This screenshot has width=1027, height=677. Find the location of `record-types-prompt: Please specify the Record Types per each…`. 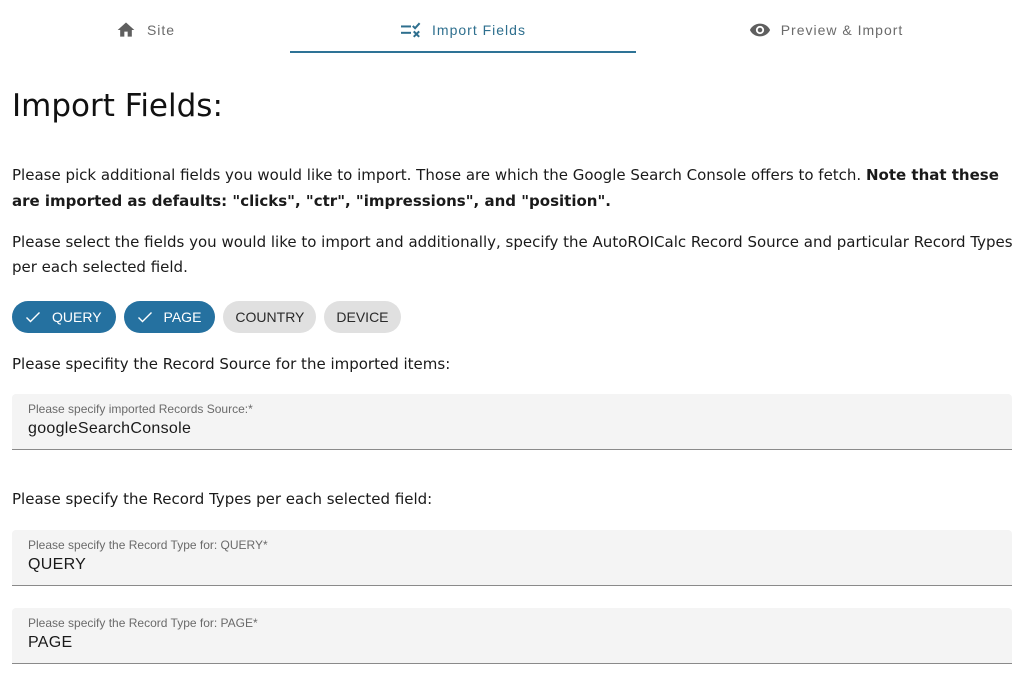

record-types-prompt: Please specify the Record Types per each… is located at coordinates (222, 499).